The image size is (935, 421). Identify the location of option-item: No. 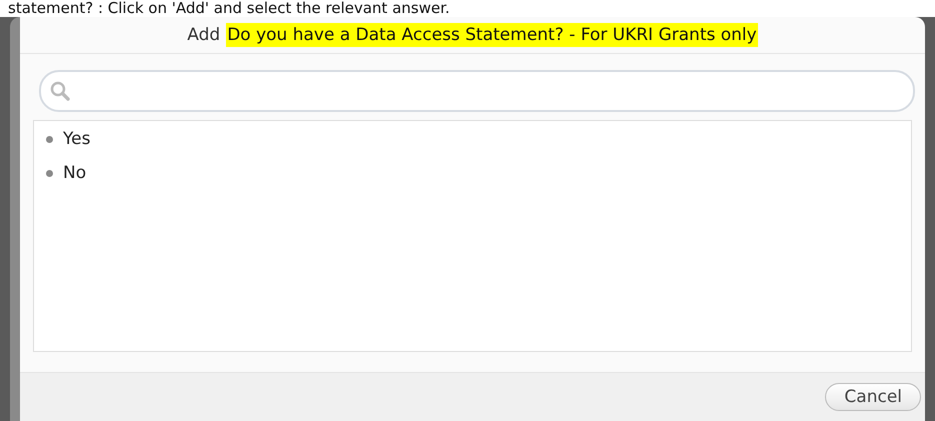
(472, 173).